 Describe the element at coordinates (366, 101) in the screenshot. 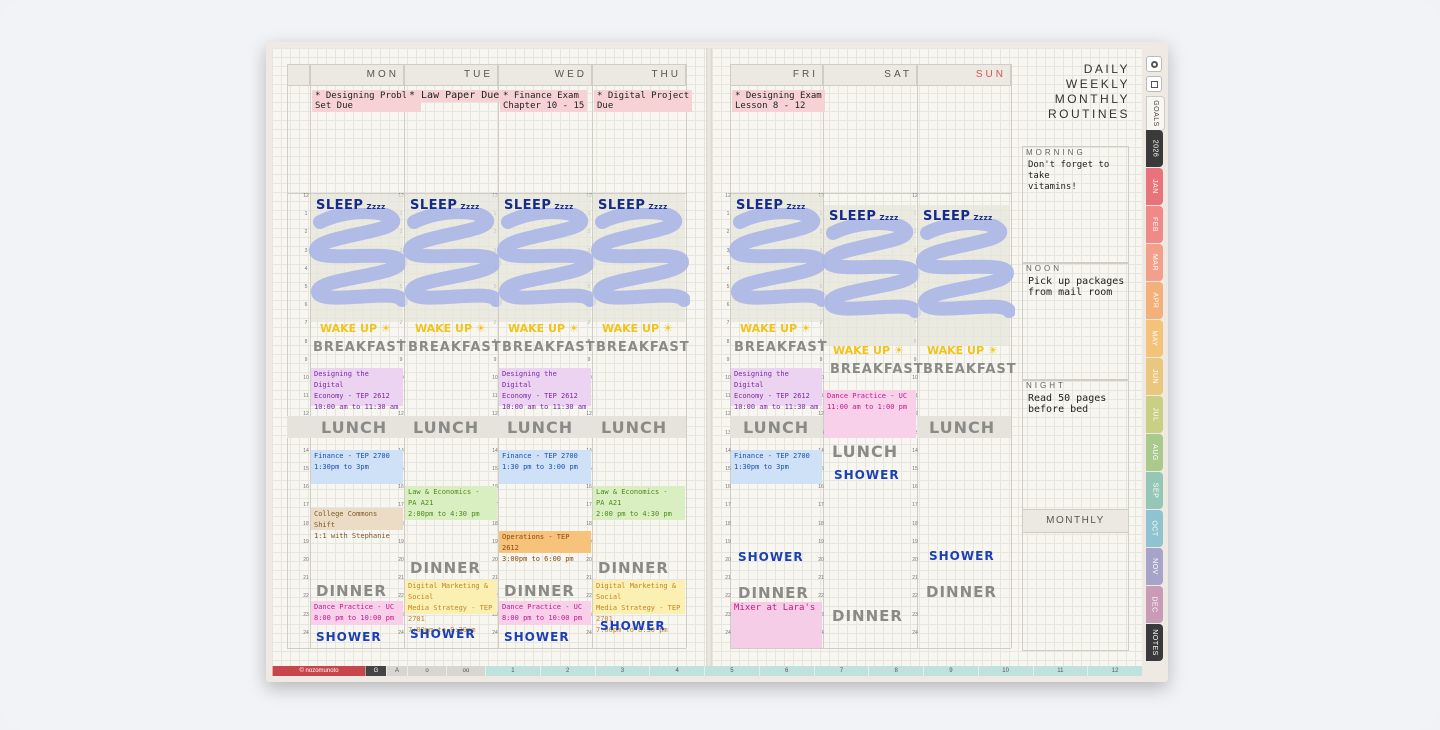

I see `deadline-mon: * Designing Problem Set Due` at that location.